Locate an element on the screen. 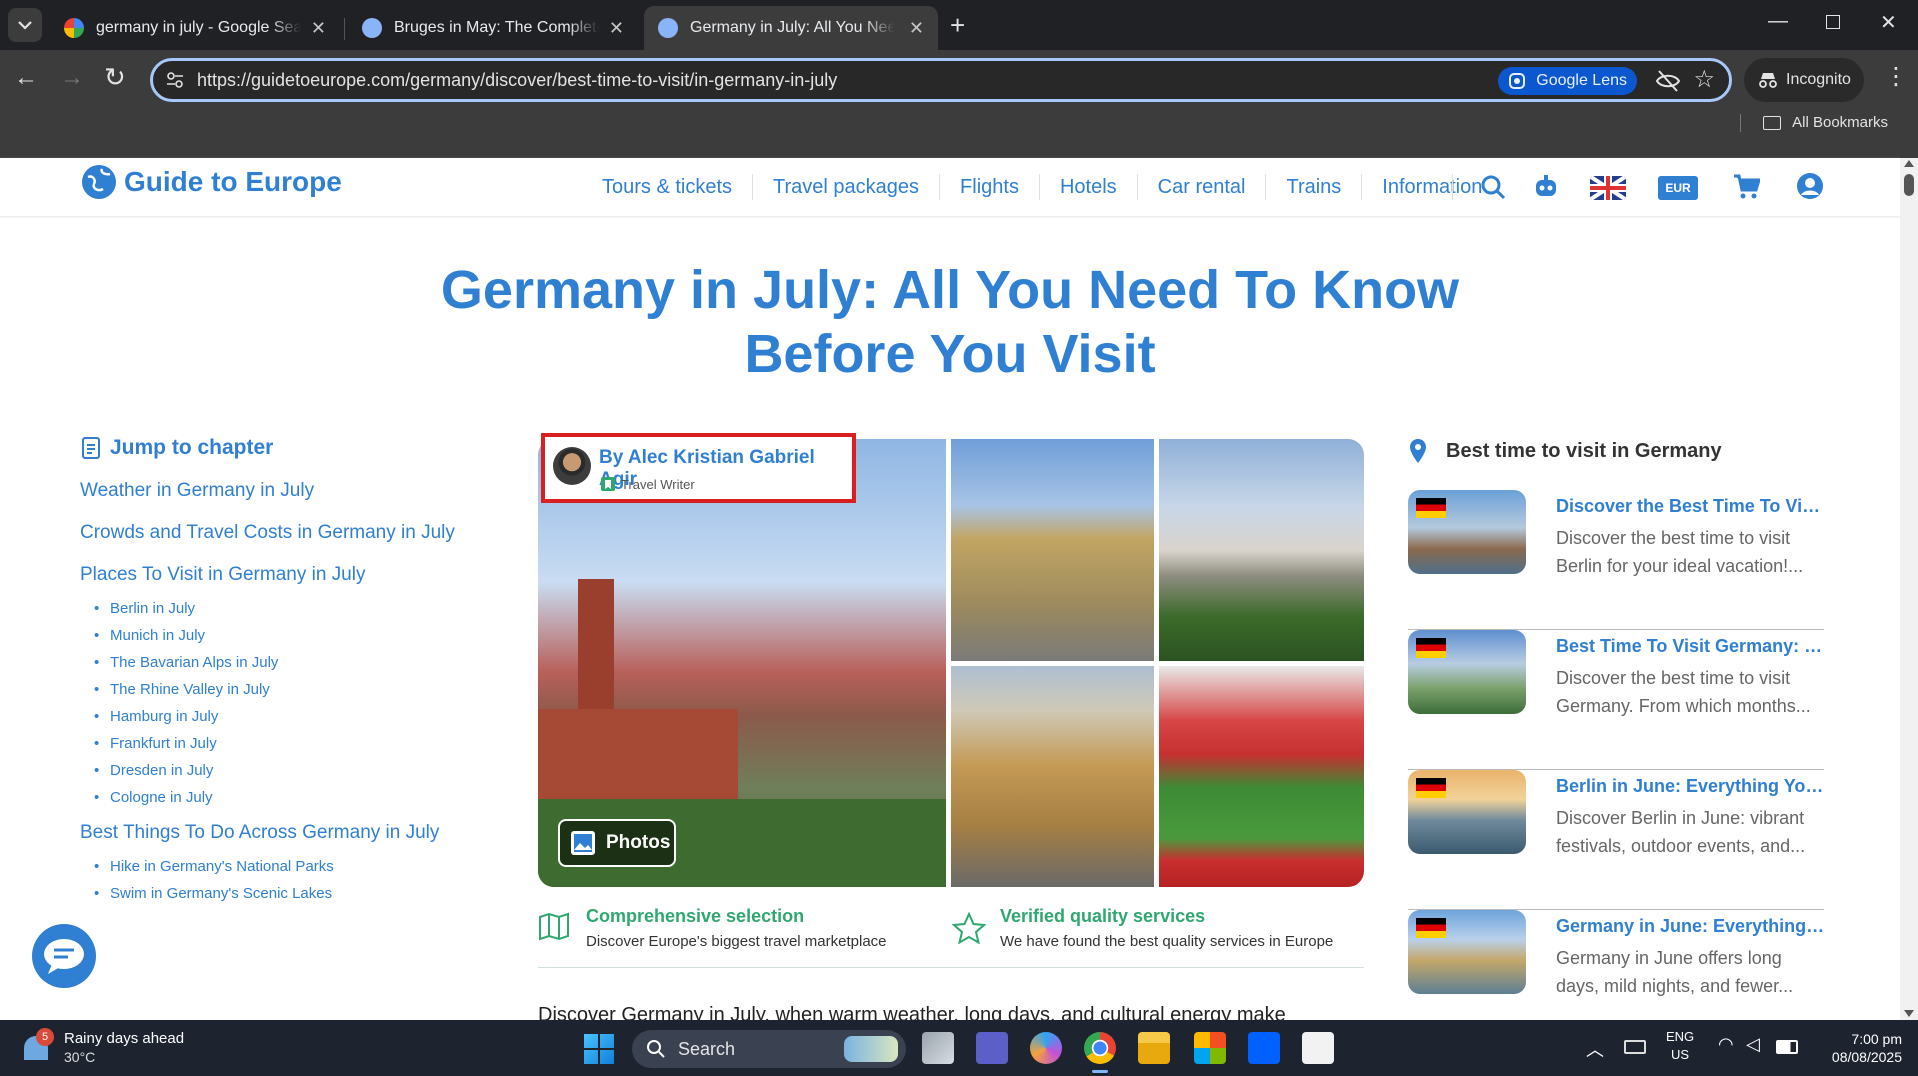  toc-subchapter: Berlin in July is located at coordinates (285, 608).